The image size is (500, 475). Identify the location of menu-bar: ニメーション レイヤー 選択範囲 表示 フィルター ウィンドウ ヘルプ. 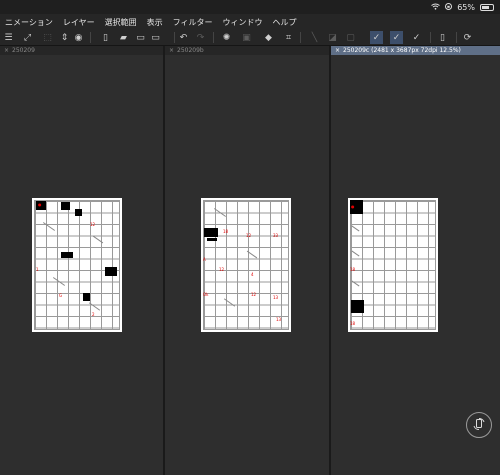
(250, 22).